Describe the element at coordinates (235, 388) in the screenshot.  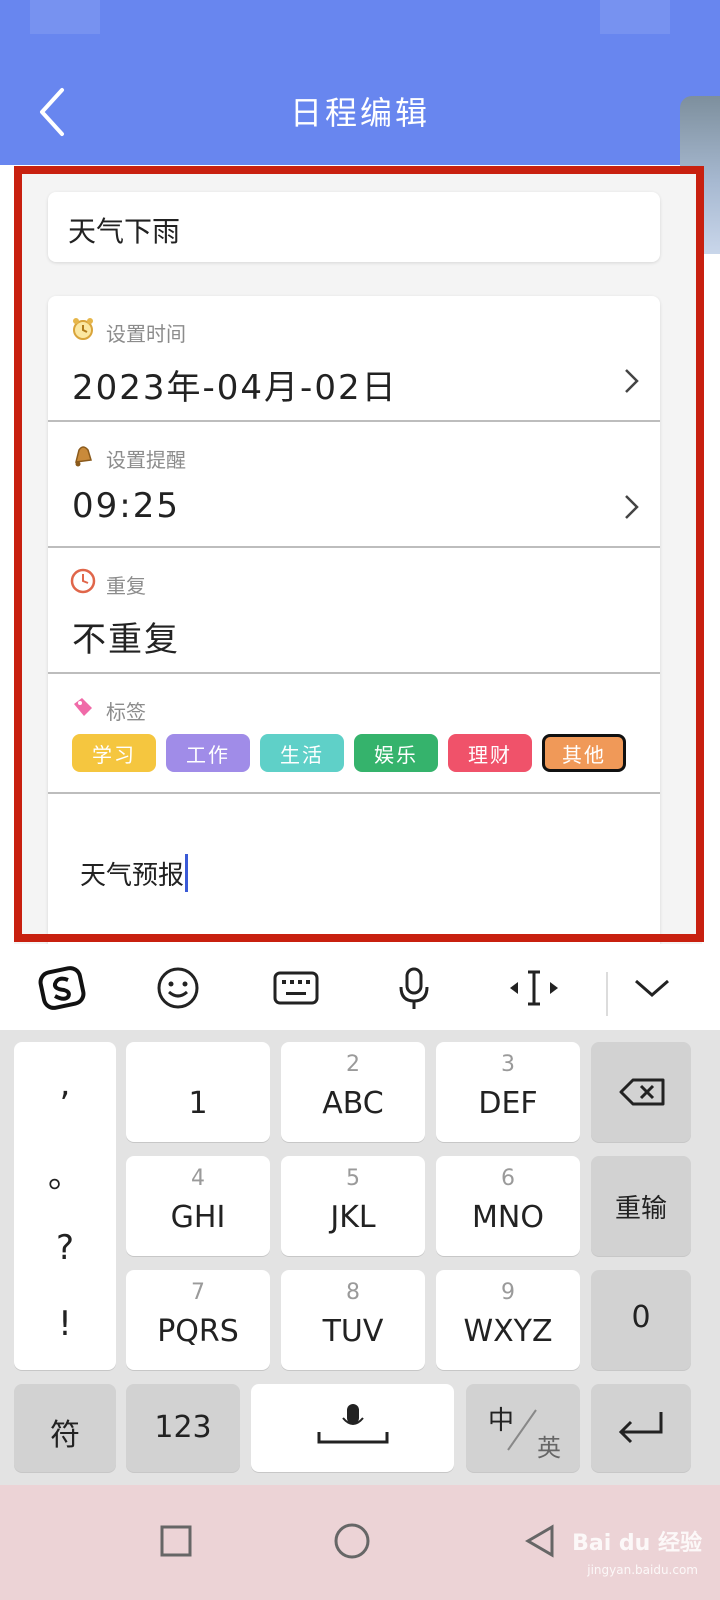
I see `date-value: 2023年-04月-02日` at that location.